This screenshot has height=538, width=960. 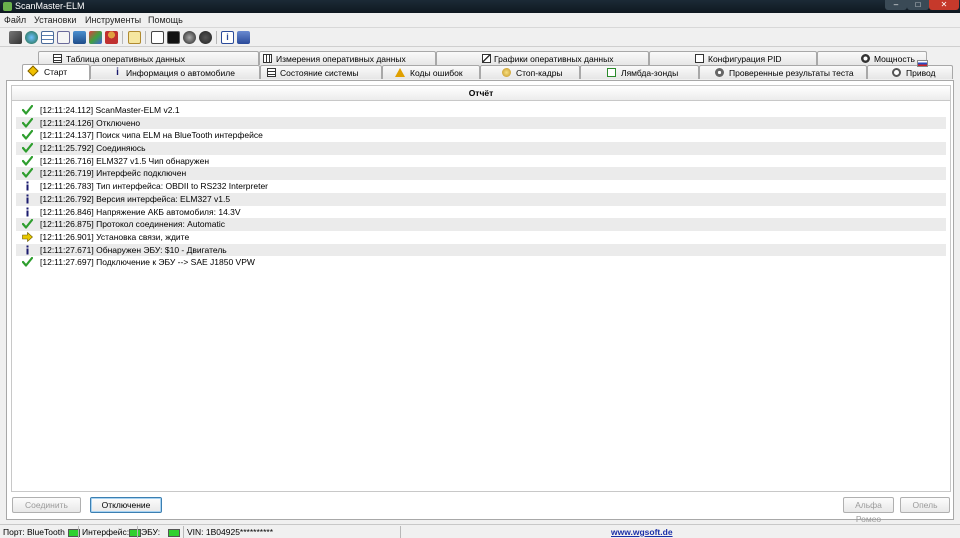 I want to click on tab-label: Лямбда-зонды, so click(x=650, y=73).